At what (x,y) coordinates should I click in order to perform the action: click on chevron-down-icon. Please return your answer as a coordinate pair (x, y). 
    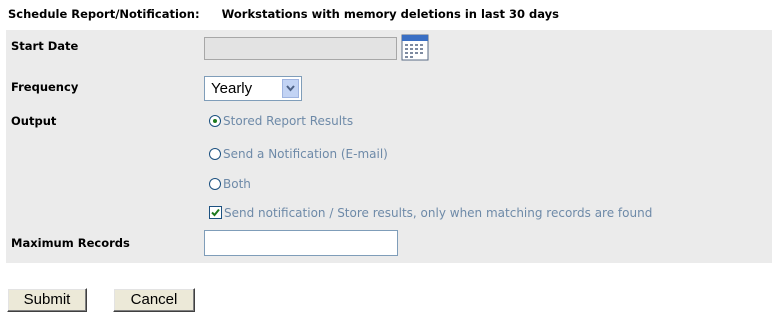
    Looking at the image, I should click on (290, 88).